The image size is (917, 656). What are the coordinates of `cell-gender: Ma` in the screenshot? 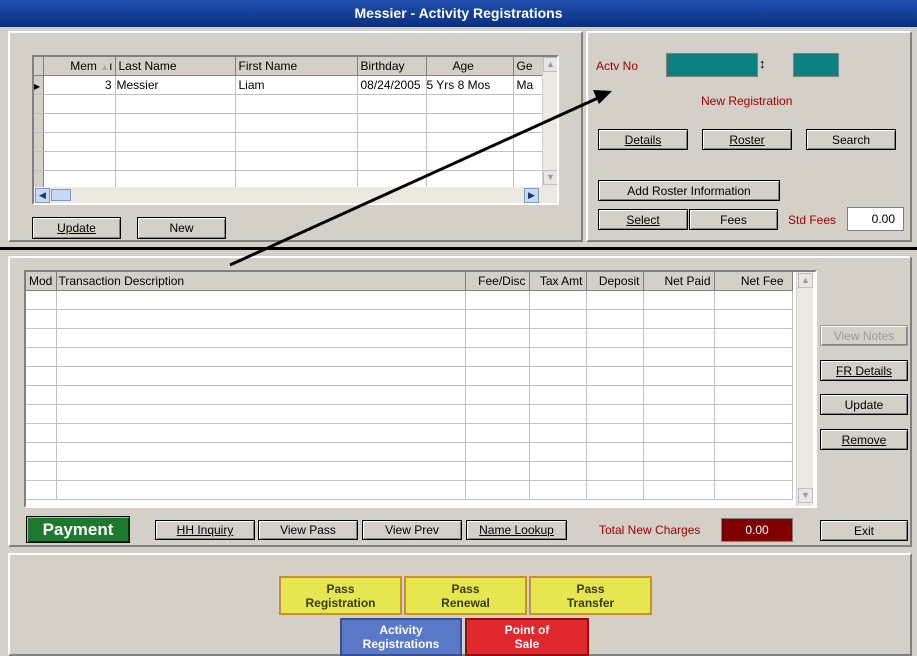 It's located at (529, 85).